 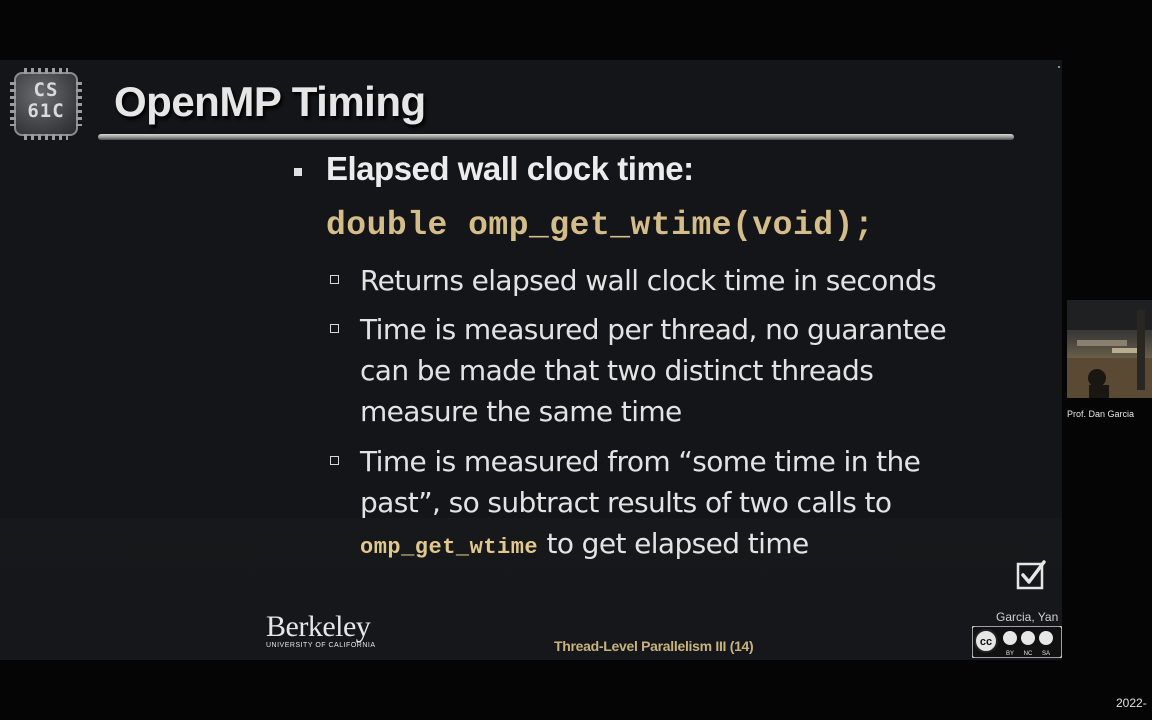 What do you see at coordinates (1031, 575) in the screenshot?
I see `checkbox-checked-icon` at bounding box center [1031, 575].